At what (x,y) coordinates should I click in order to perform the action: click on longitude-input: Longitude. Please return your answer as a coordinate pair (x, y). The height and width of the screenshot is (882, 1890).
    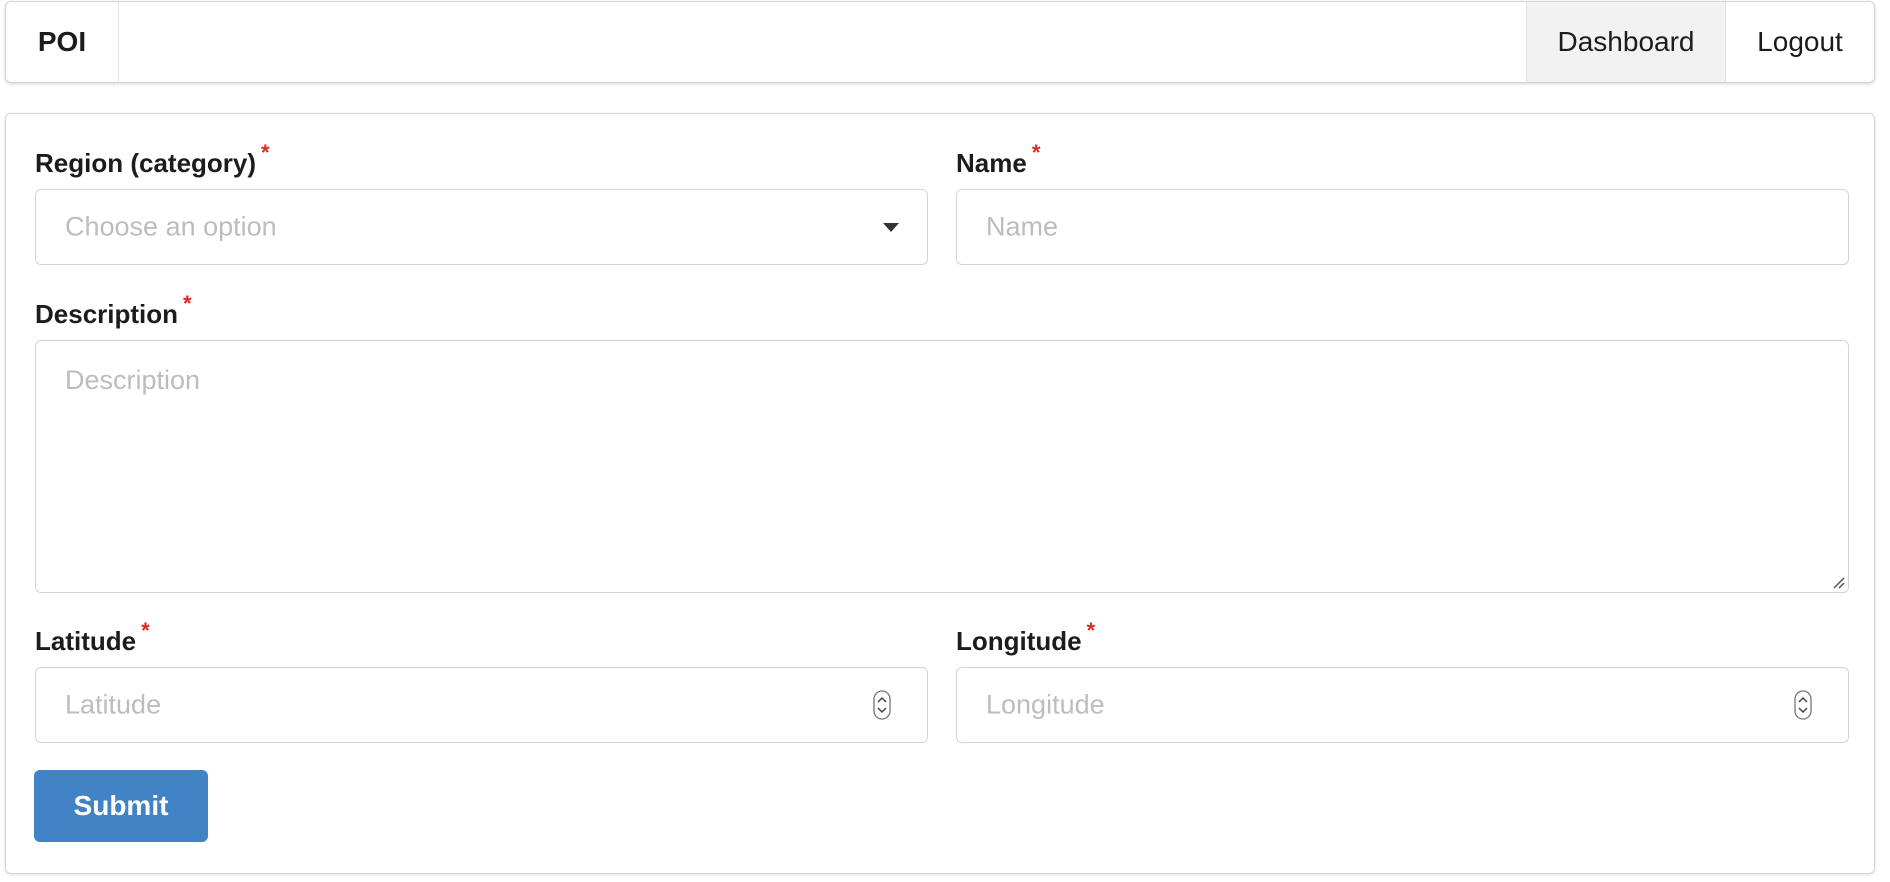
    Looking at the image, I should click on (1402, 705).